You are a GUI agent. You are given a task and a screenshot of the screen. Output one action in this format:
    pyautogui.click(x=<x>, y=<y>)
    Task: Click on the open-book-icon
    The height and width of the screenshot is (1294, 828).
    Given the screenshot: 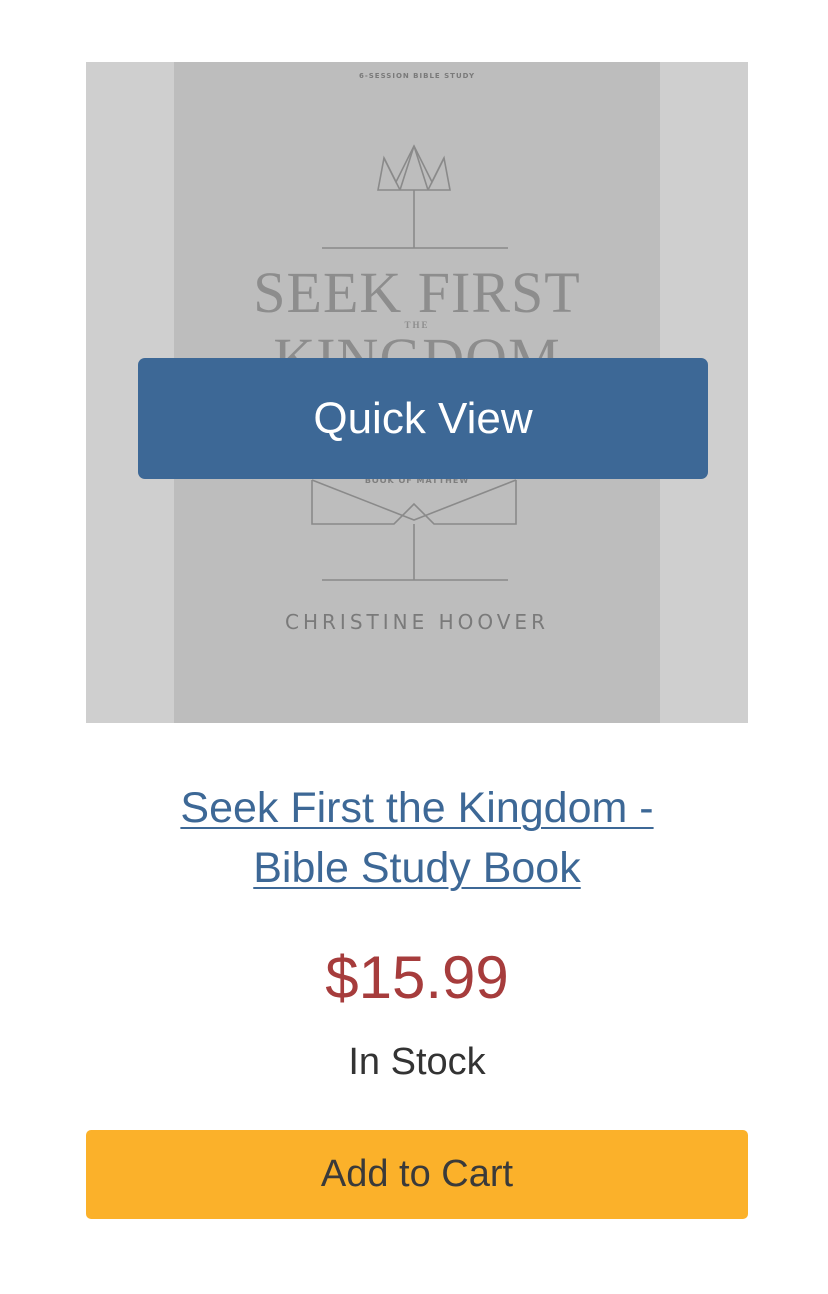 What is the action you would take?
    pyautogui.click(x=414, y=530)
    